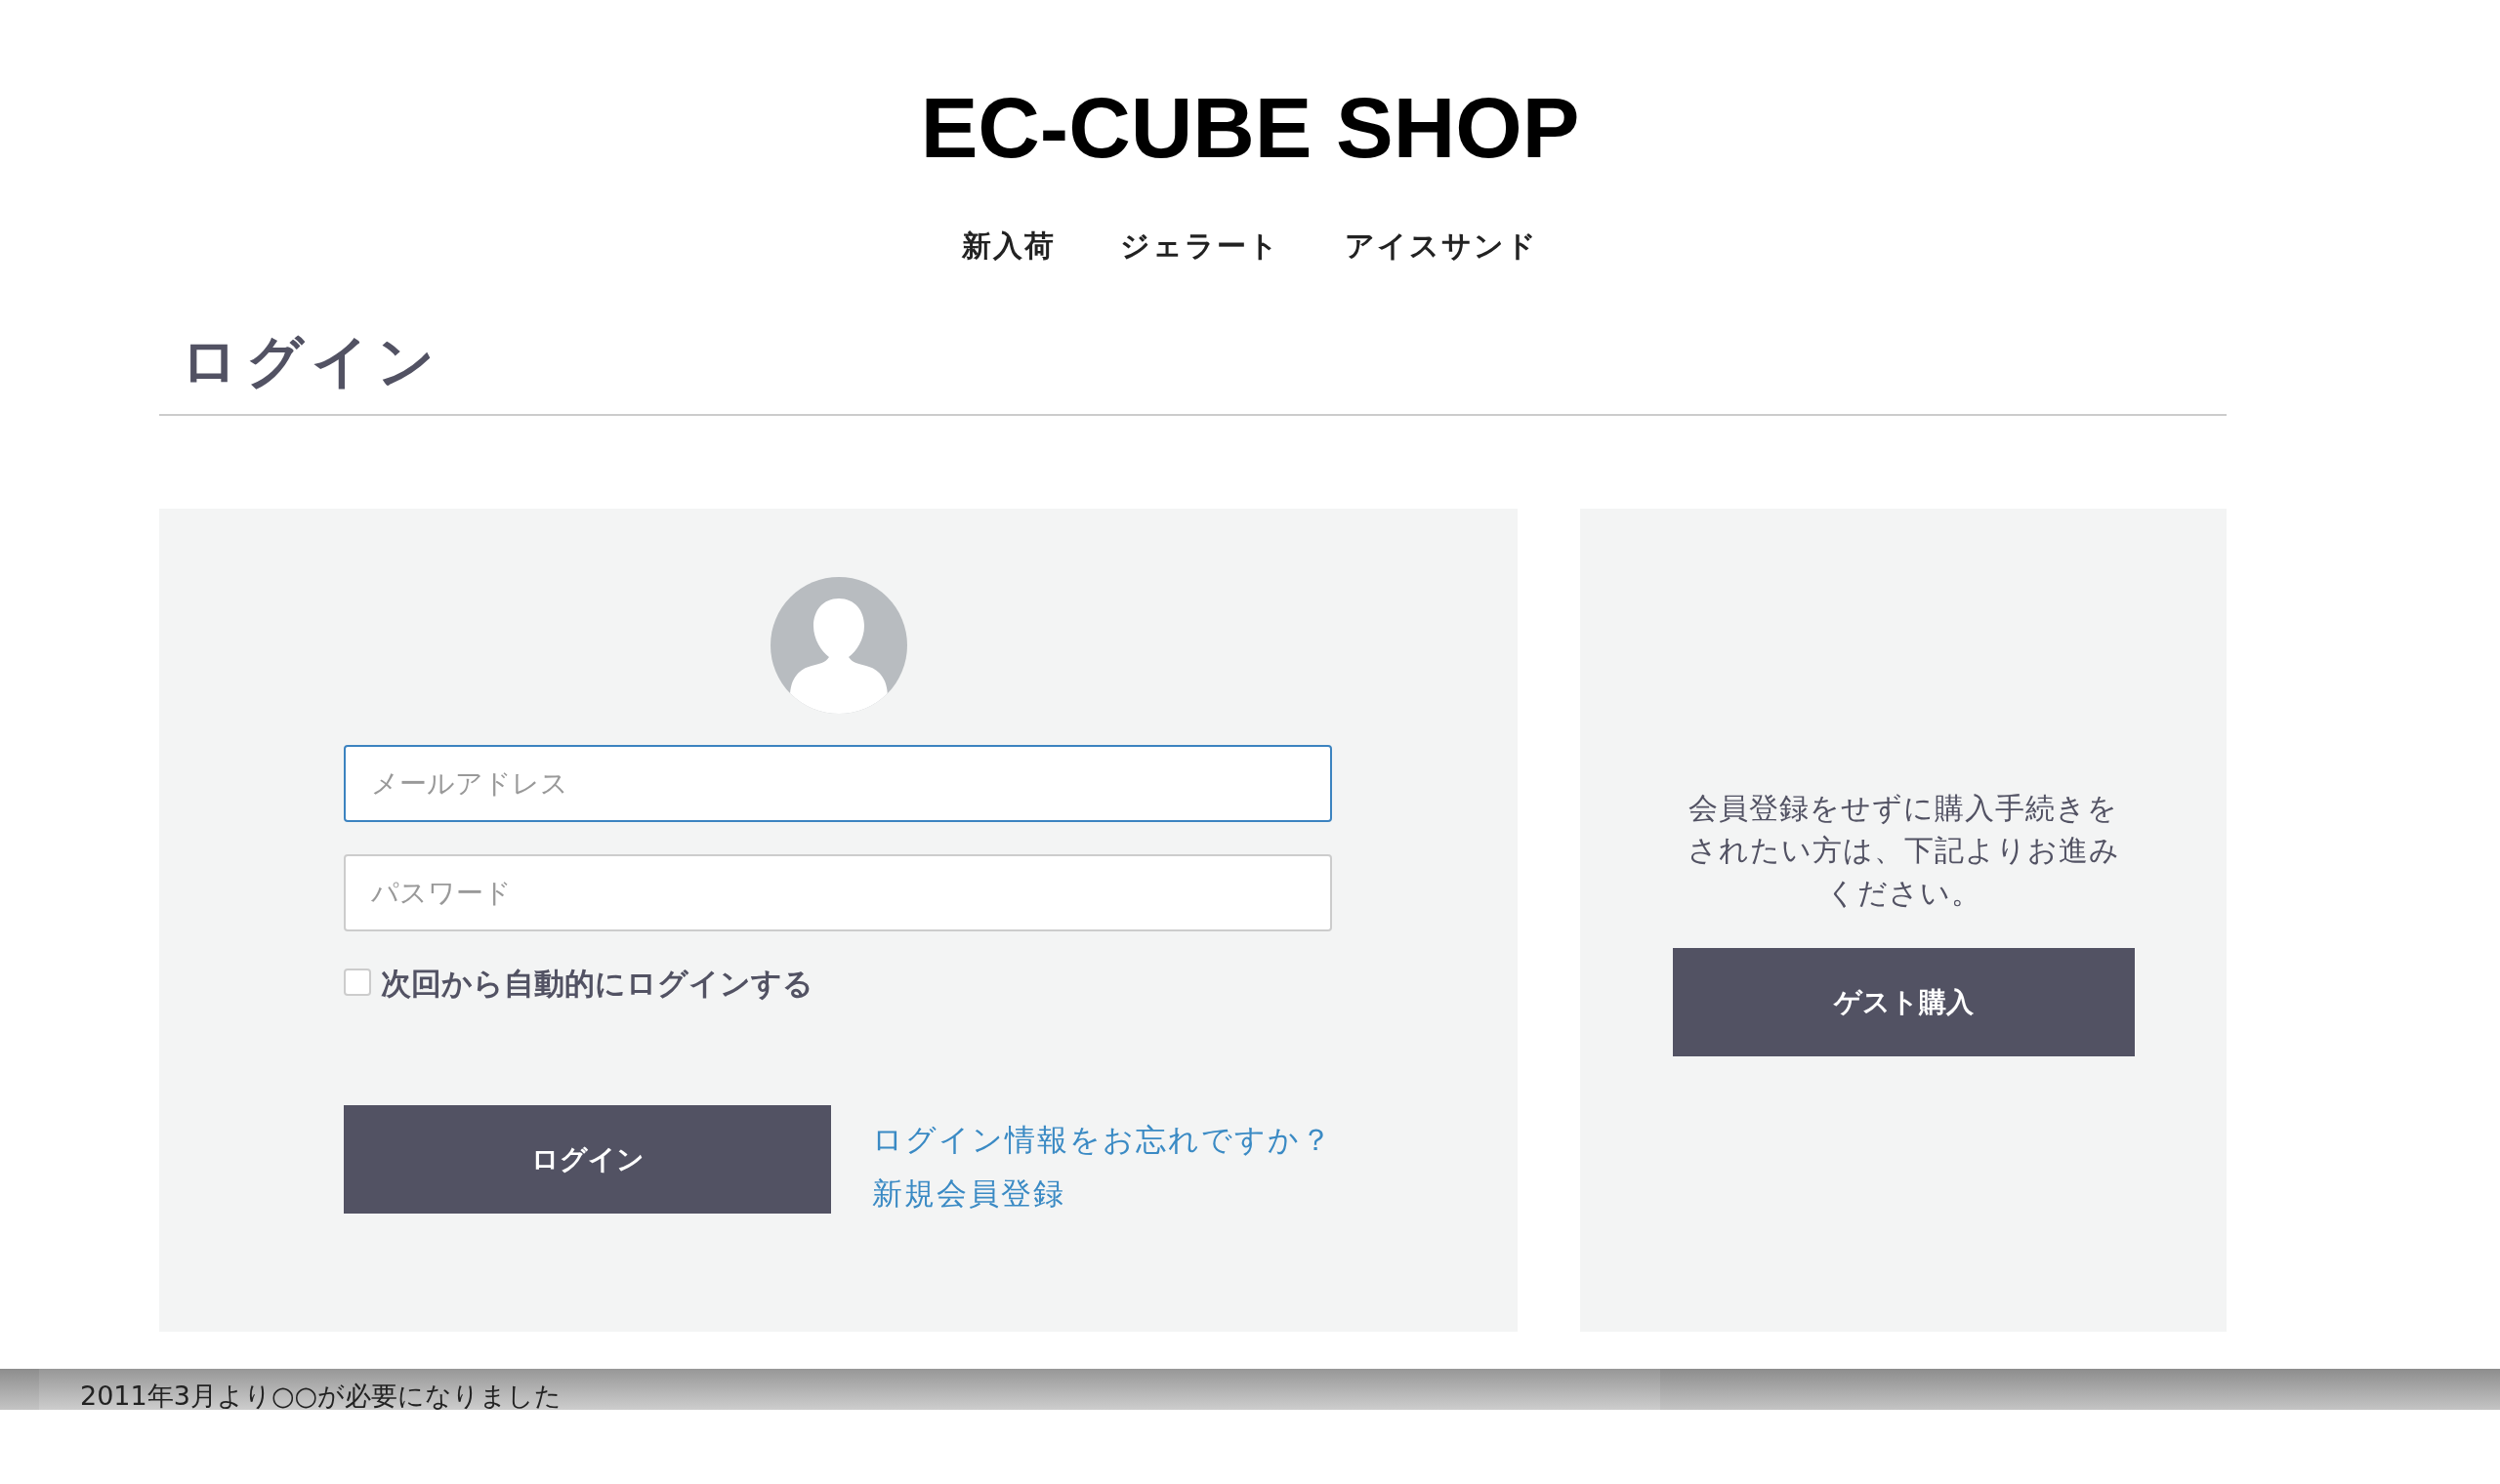 This screenshot has height=1484, width=2500. What do you see at coordinates (1903, 851) in the screenshot?
I see `guest-message: 会員登録をせずに購入手続きをされたい方は、下記よりお進みください。` at bounding box center [1903, 851].